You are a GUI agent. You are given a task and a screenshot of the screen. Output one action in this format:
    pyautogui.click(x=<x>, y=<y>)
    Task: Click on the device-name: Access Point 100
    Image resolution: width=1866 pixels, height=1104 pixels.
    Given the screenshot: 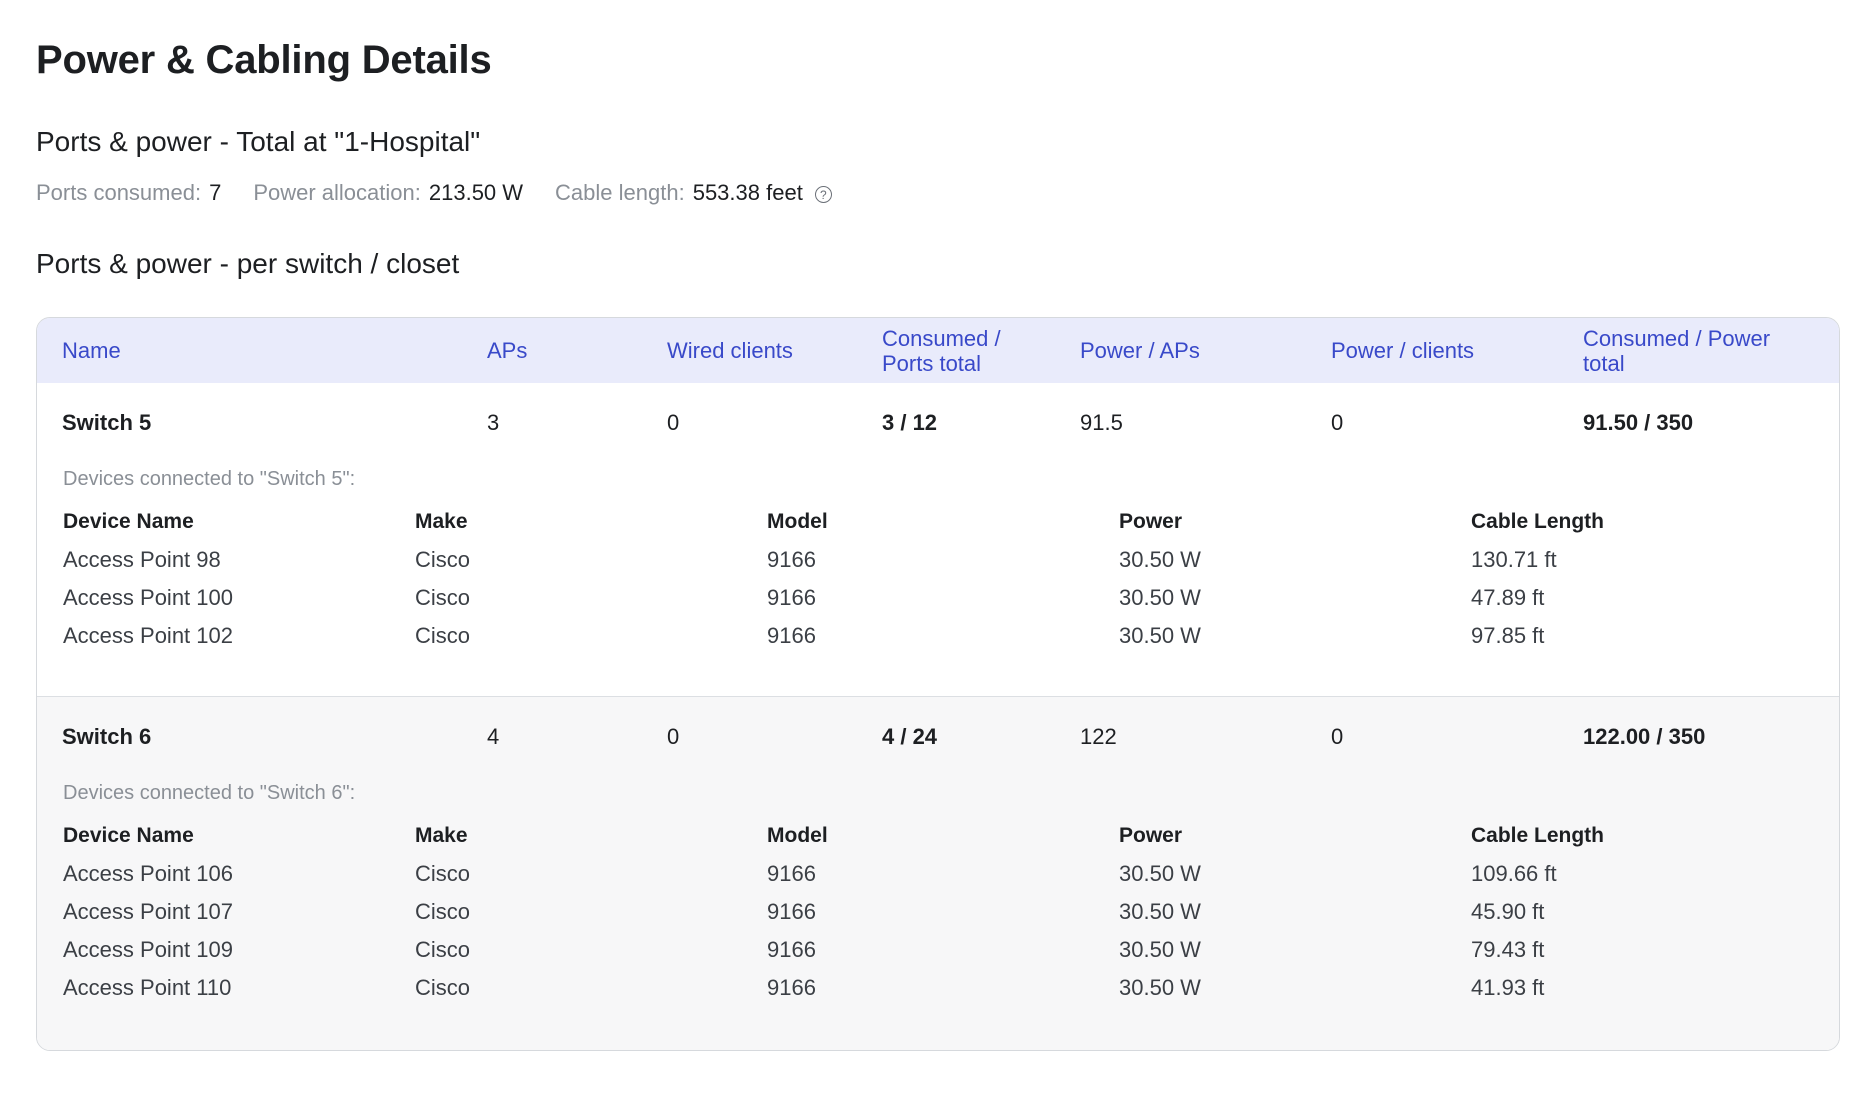 What is the action you would take?
    pyautogui.click(x=148, y=597)
    